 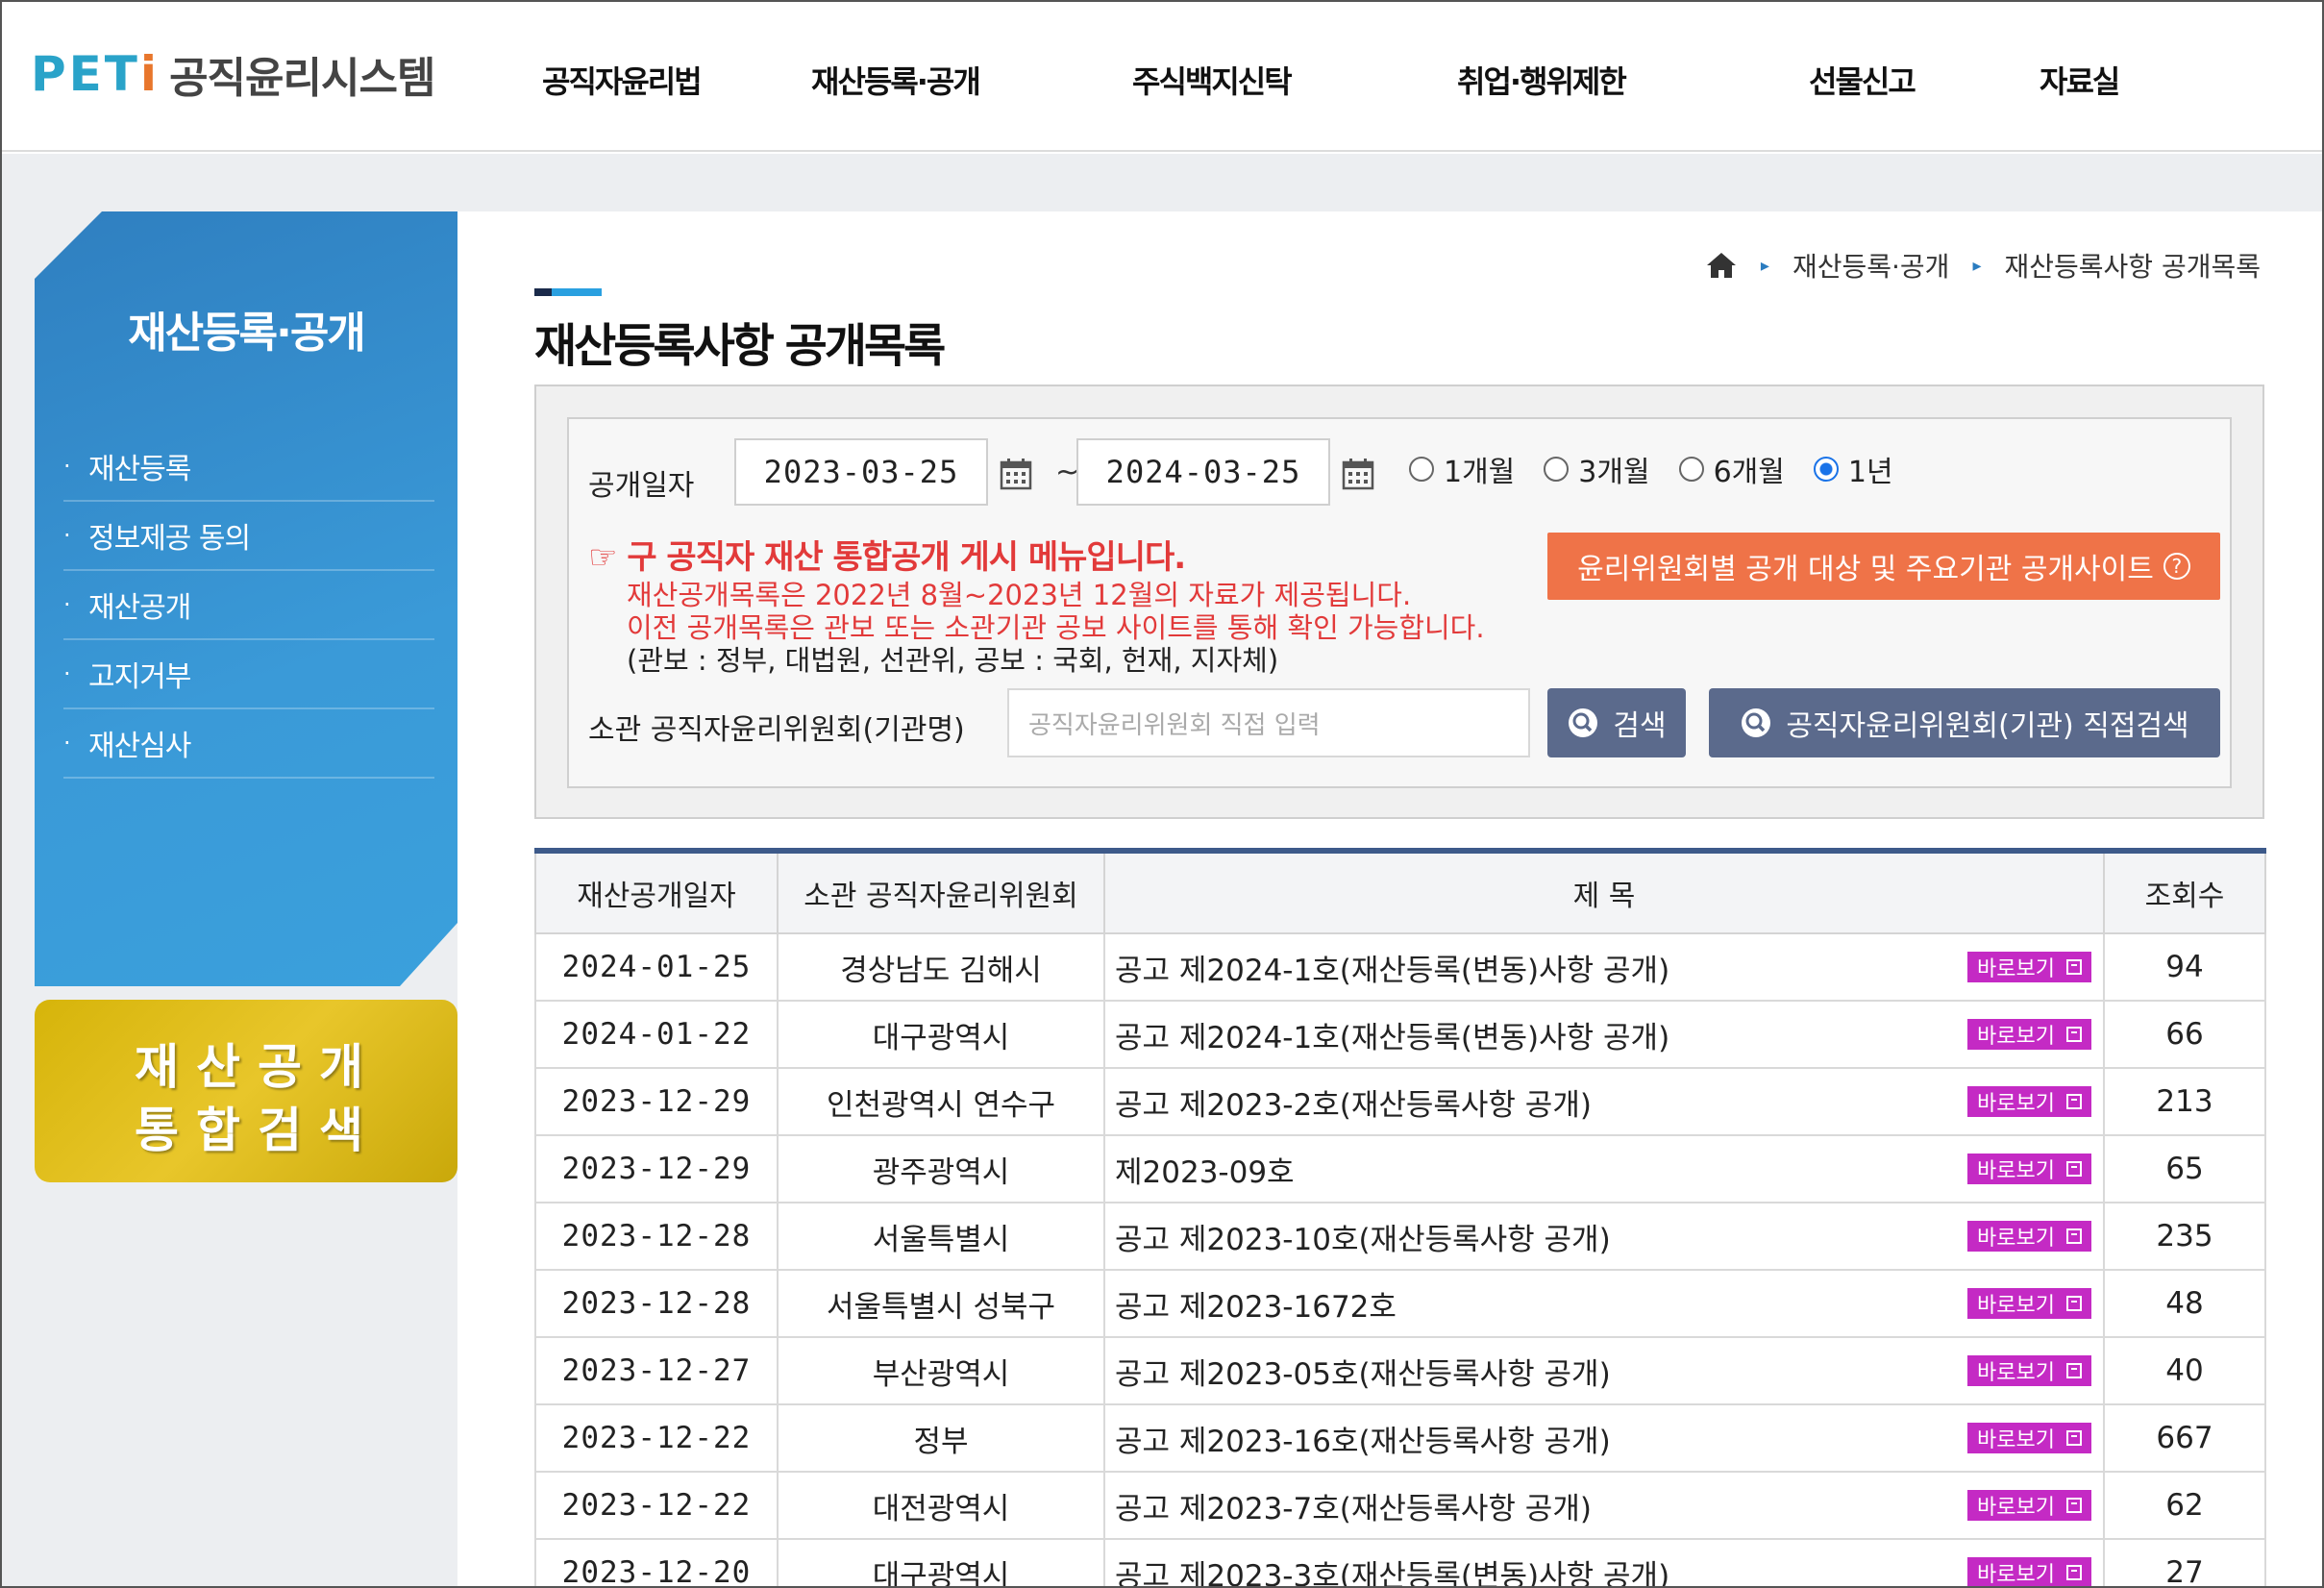 I want to click on sidebar-item-asset-registration: · 재산등록, so click(x=248, y=467).